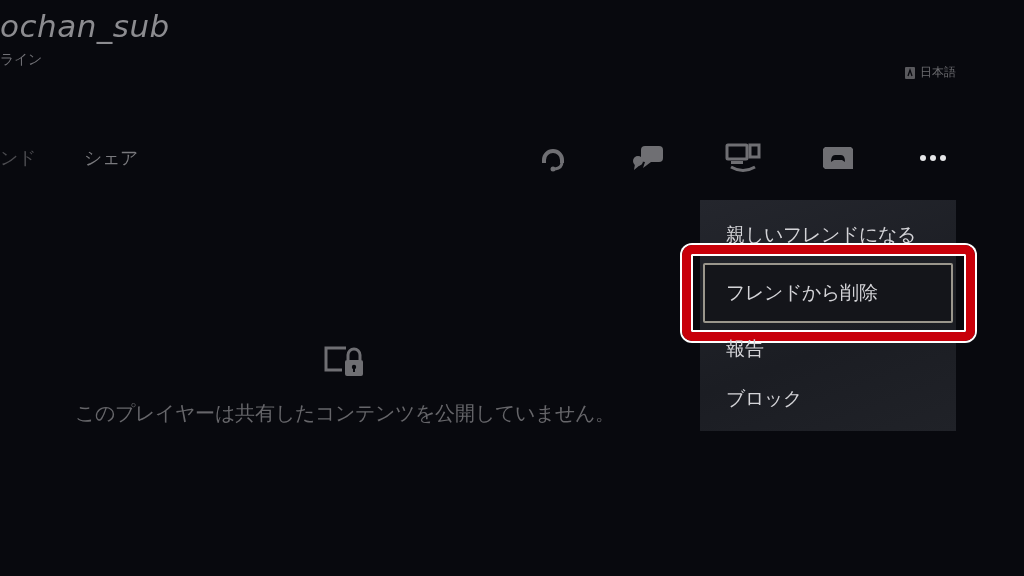 The height and width of the screenshot is (576, 1024). What do you see at coordinates (345, 362) in the screenshot?
I see `locked-screen-icon` at bounding box center [345, 362].